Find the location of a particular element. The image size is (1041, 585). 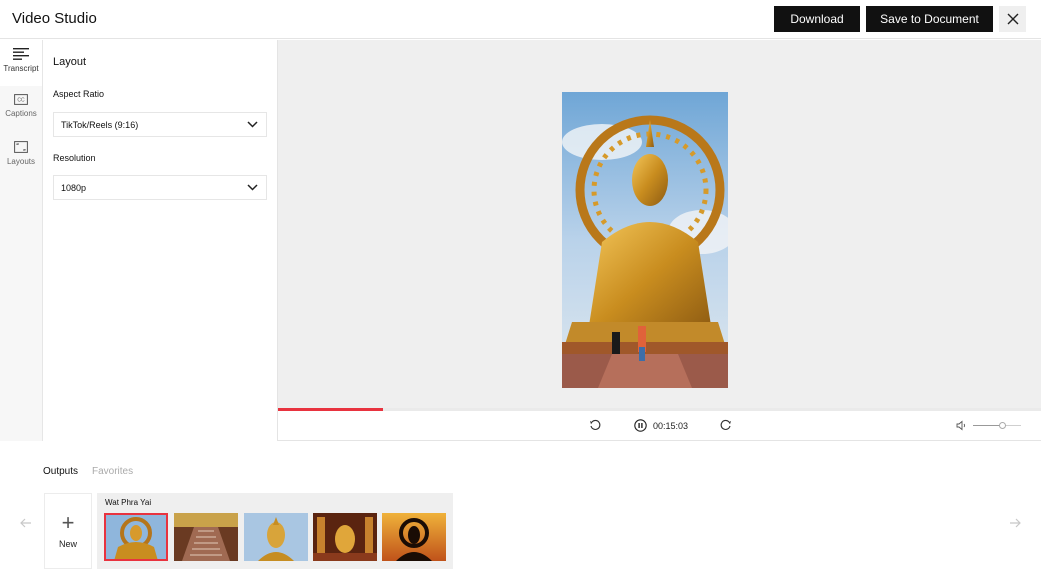

arrow-left-icon is located at coordinates (26, 523).